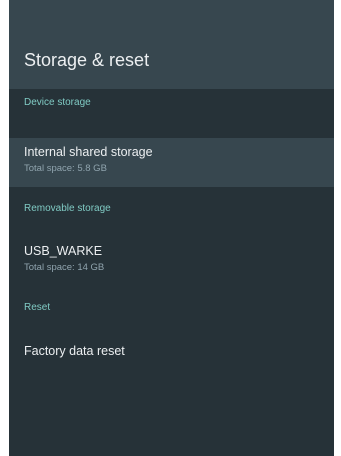 The image size is (341, 456). I want to click on list-item-factory-data-reset: Factory data reset, so click(171, 361).